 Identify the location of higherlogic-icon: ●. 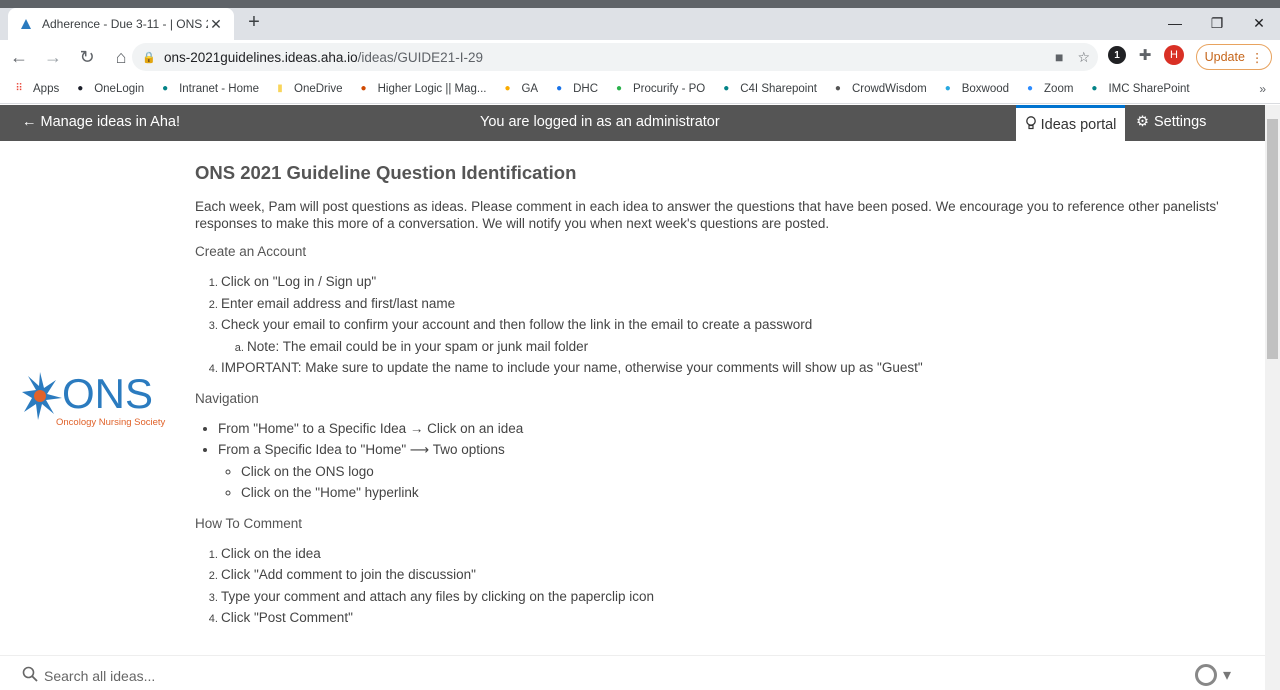
(363, 88).